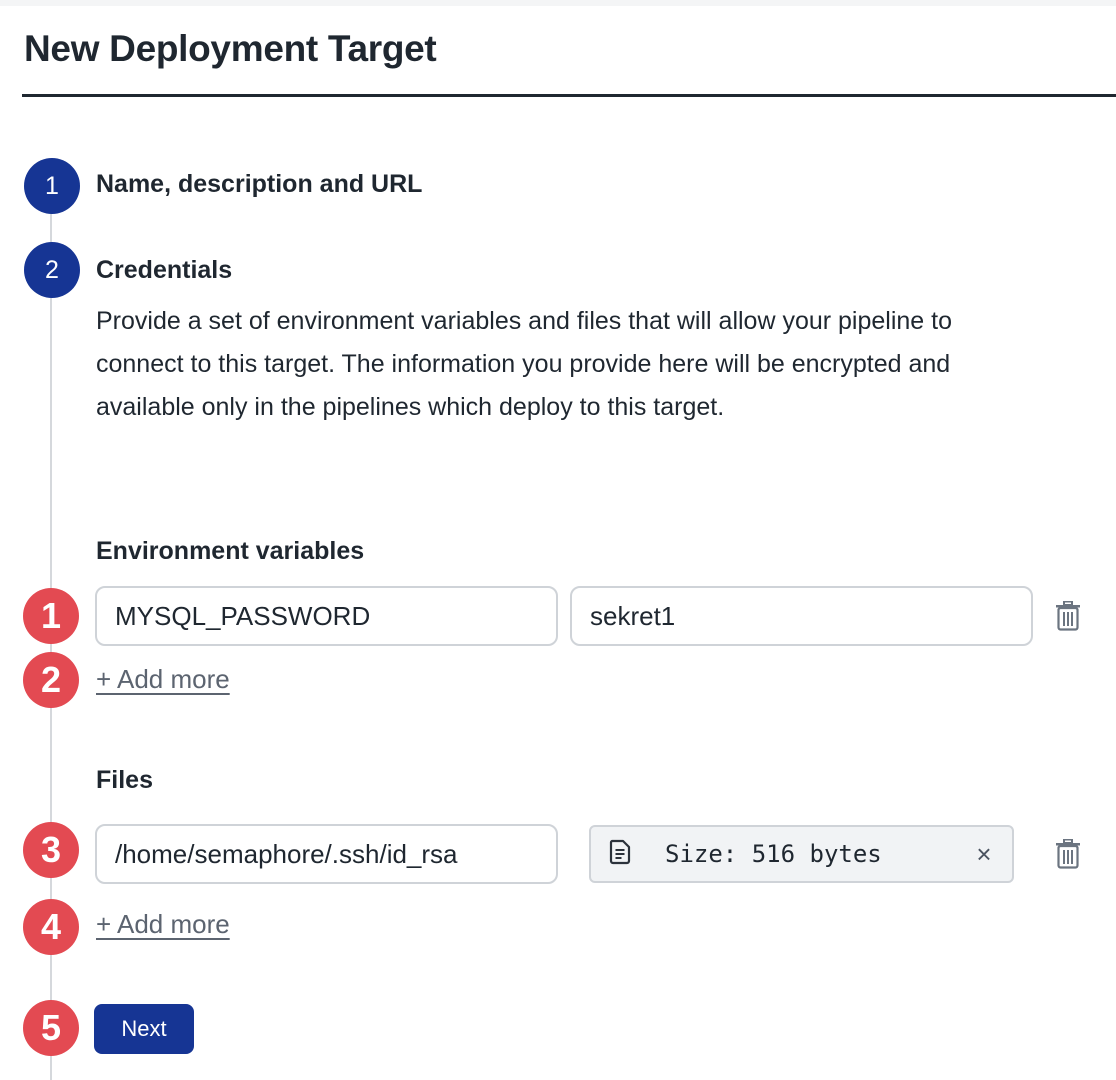 The image size is (1116, 1080). What do you see at coordinates (230, 551) in the screenshot?
I see `env-vars-heading: Environment variables` at bounding box center [230, 551].